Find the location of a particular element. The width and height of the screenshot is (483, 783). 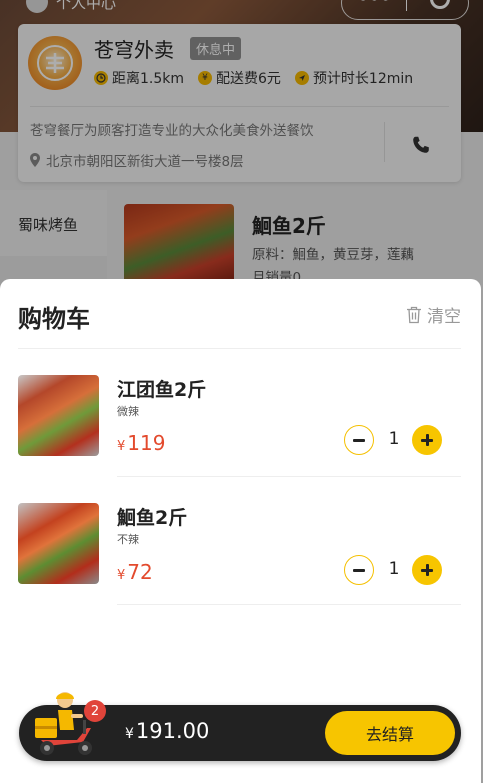

cart-item-price: ¥119 is located at coordinates (141, 443).